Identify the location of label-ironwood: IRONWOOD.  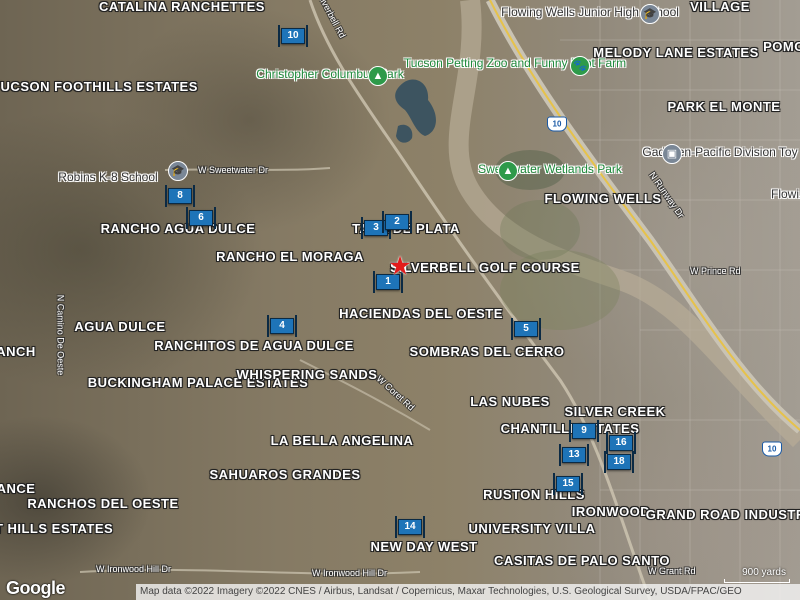
(611, 511).